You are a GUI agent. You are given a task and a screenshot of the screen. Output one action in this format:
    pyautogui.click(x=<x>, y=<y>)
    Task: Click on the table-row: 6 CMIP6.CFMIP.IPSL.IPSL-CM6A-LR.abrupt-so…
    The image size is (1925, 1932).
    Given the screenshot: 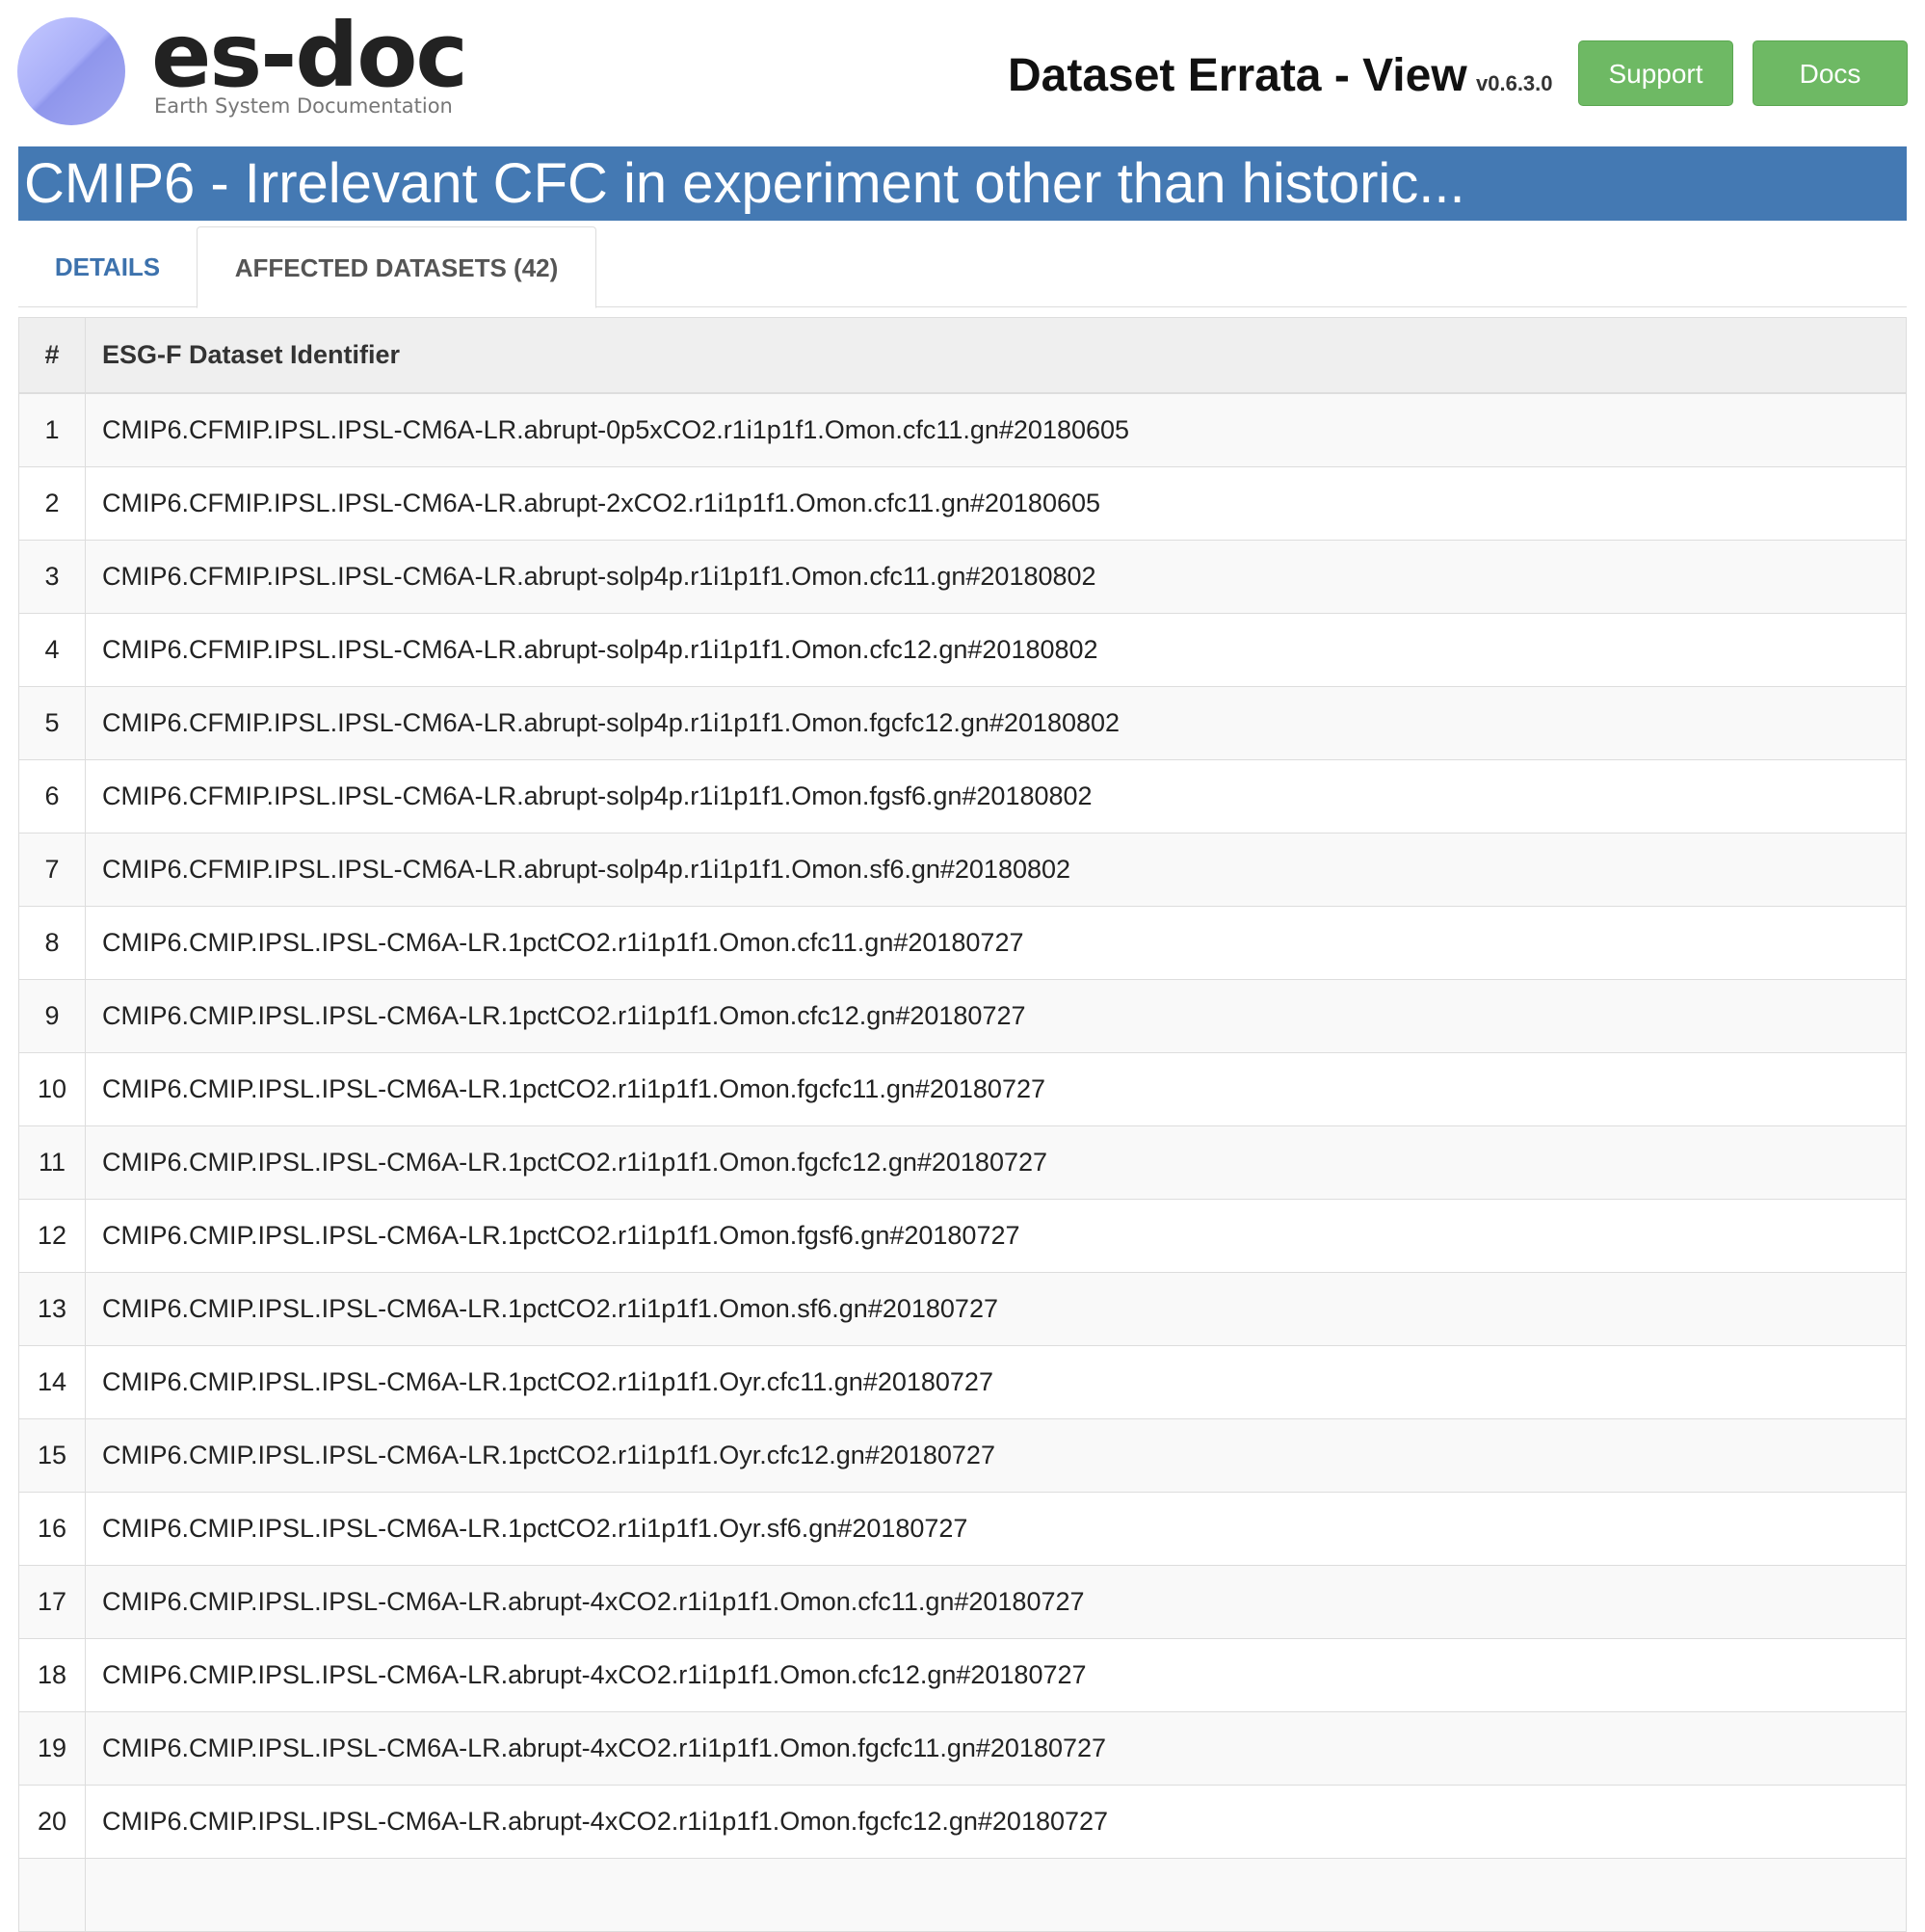 What is the action you would take?
    pyautogui.click(x=962, y=796)
    